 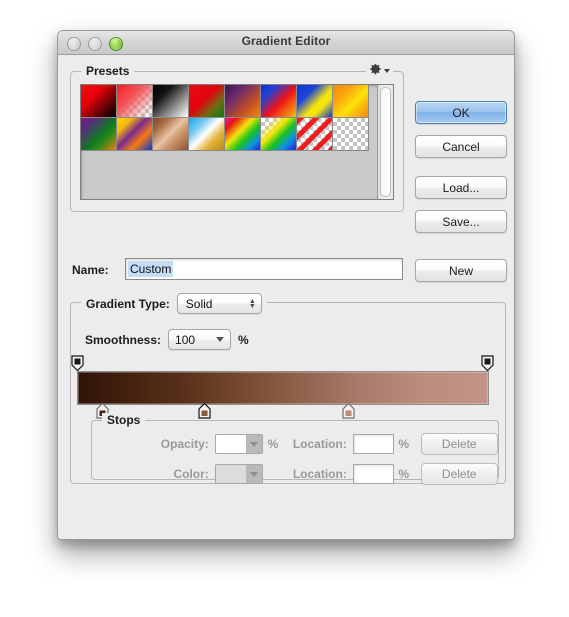 I want to click on opacity-input-value, so click(x=231, y=444).